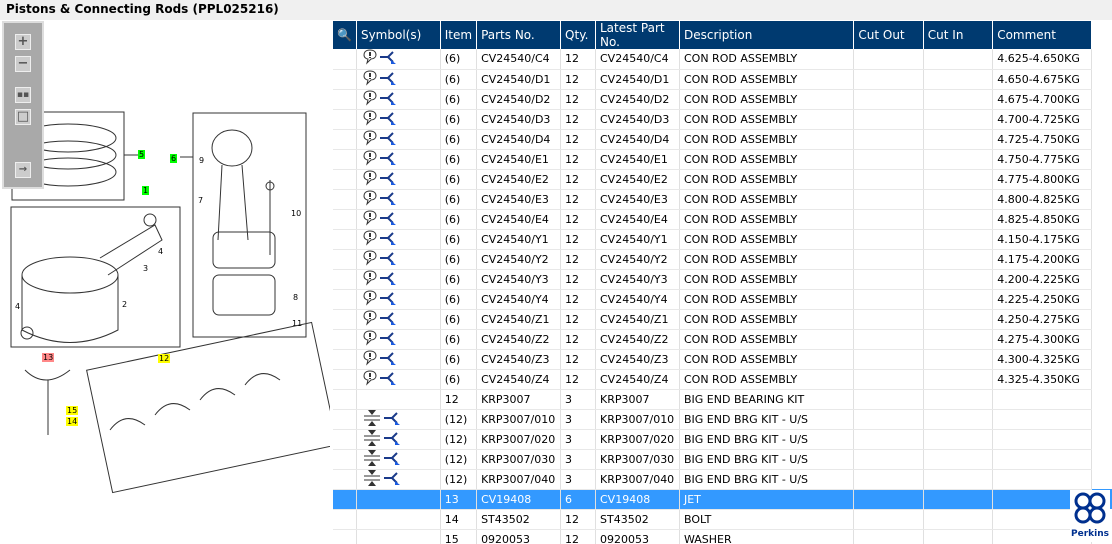  Describe the element at coordinates (23, 170) in the screenshot. I see `export-button: →` at that location.